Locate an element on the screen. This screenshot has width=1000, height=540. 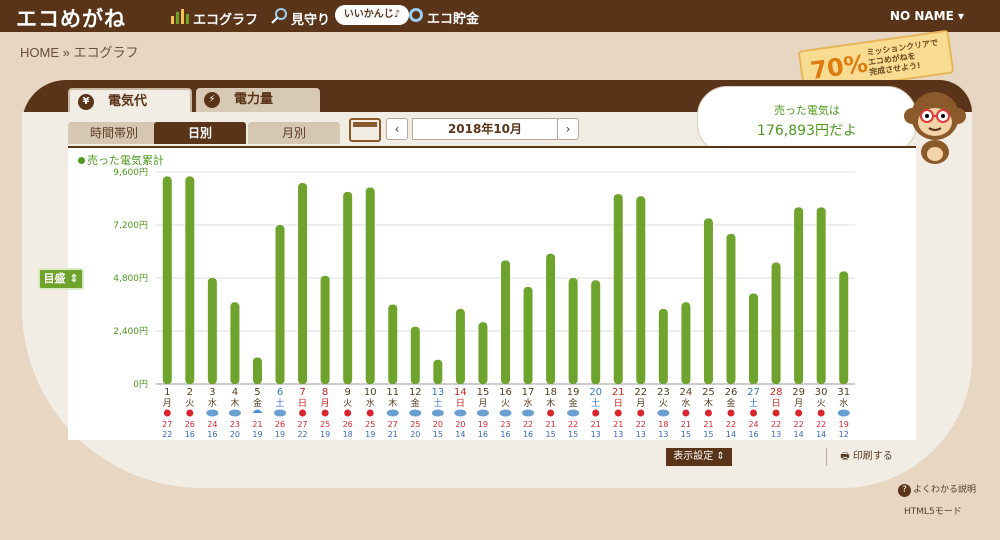
chart-legend: 売った電気累計 is located at coordinates (121, 160).